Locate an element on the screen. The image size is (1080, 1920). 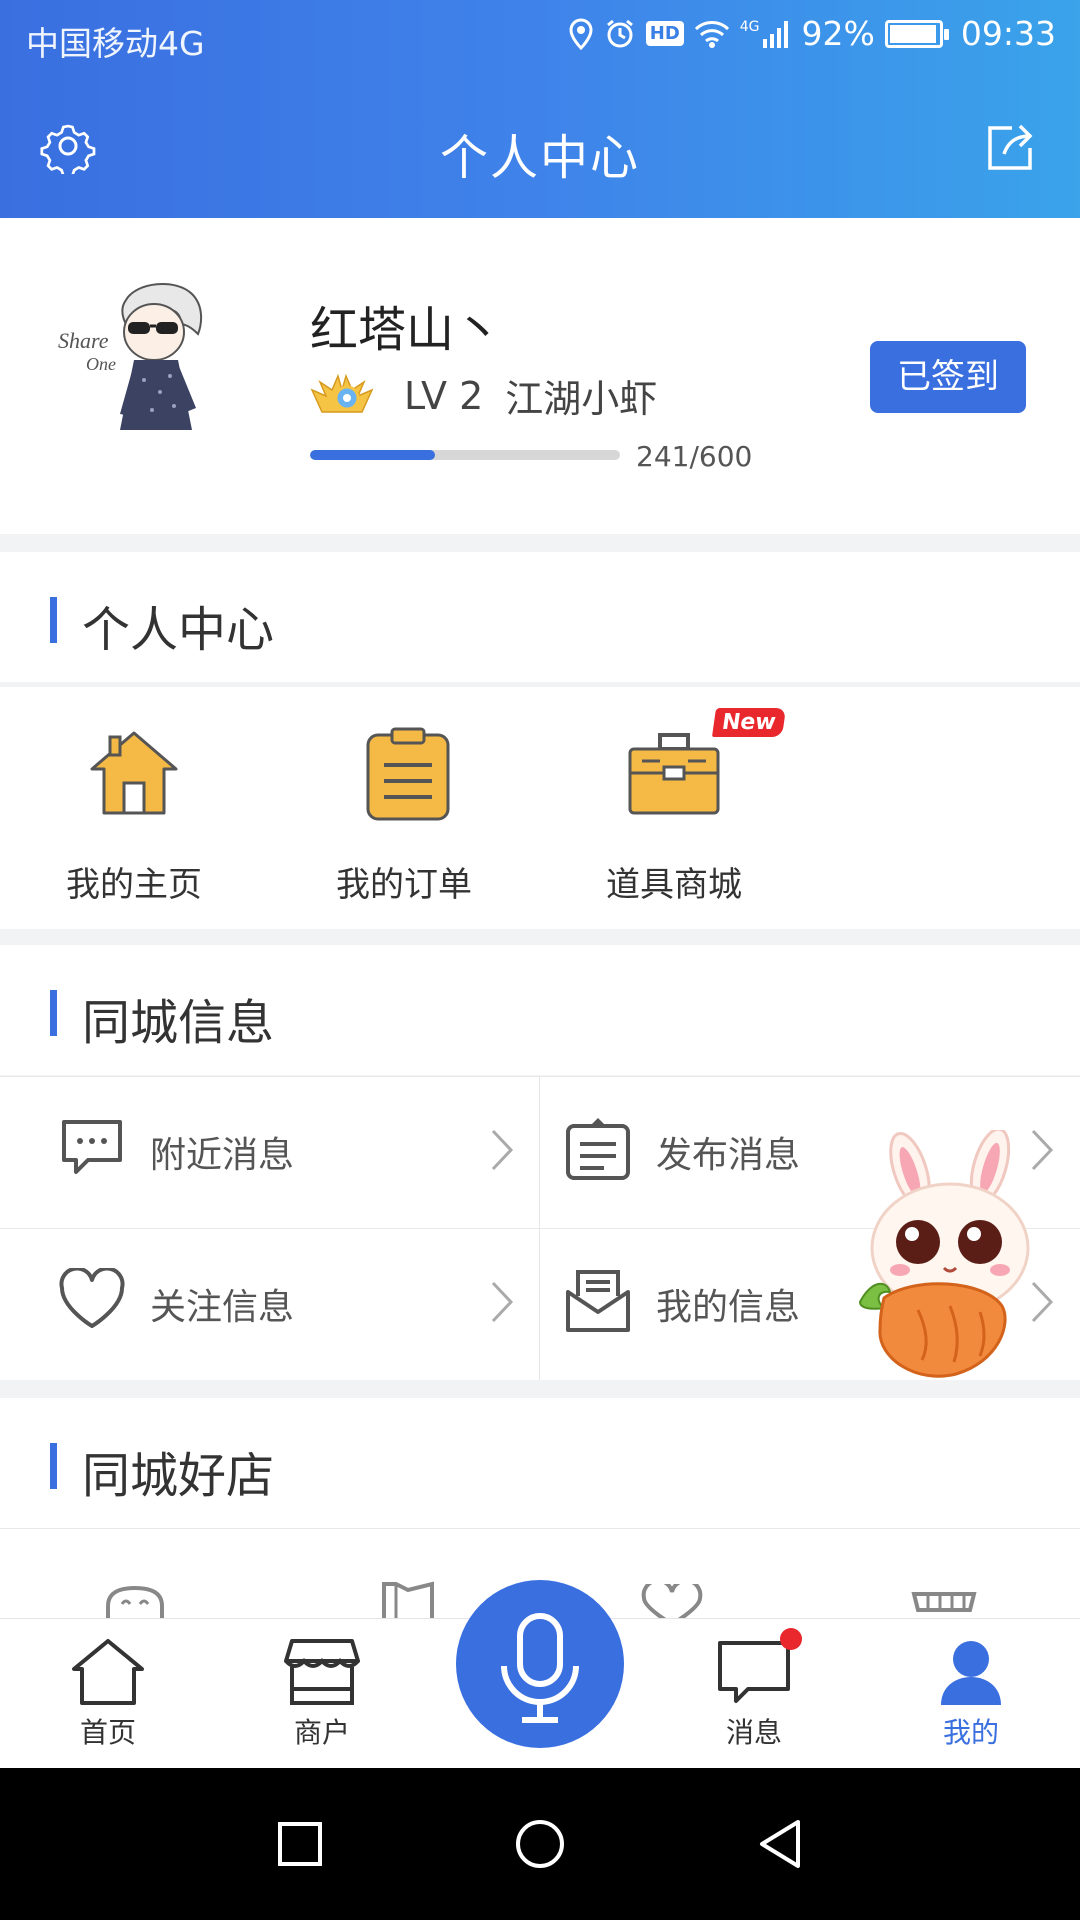
mail-icon is located at coordinates (598, 1301).